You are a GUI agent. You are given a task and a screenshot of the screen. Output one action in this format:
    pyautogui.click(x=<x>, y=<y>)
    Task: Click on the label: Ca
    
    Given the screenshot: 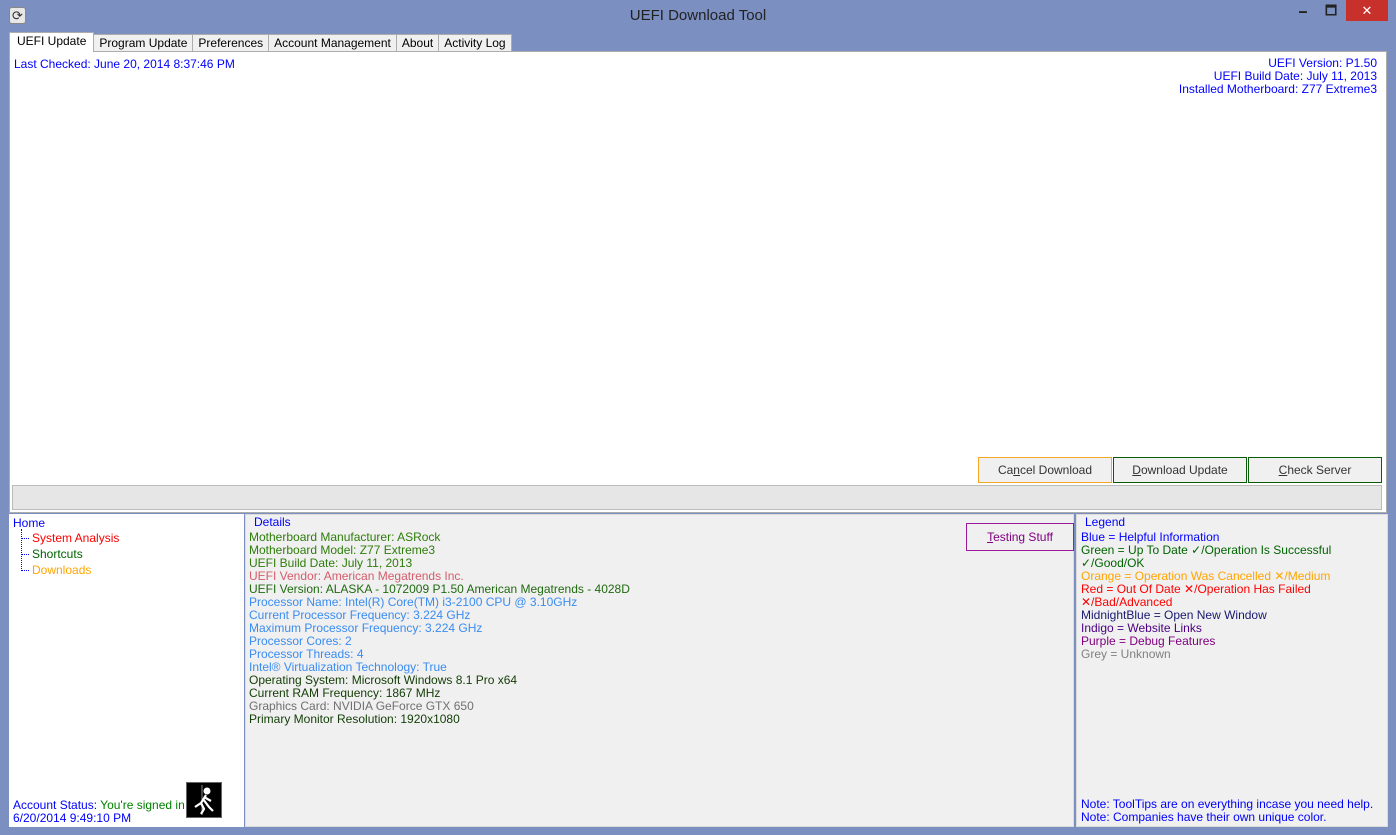 What is the action you would take?
    pyautogui.click(x=1005, y=470)
    